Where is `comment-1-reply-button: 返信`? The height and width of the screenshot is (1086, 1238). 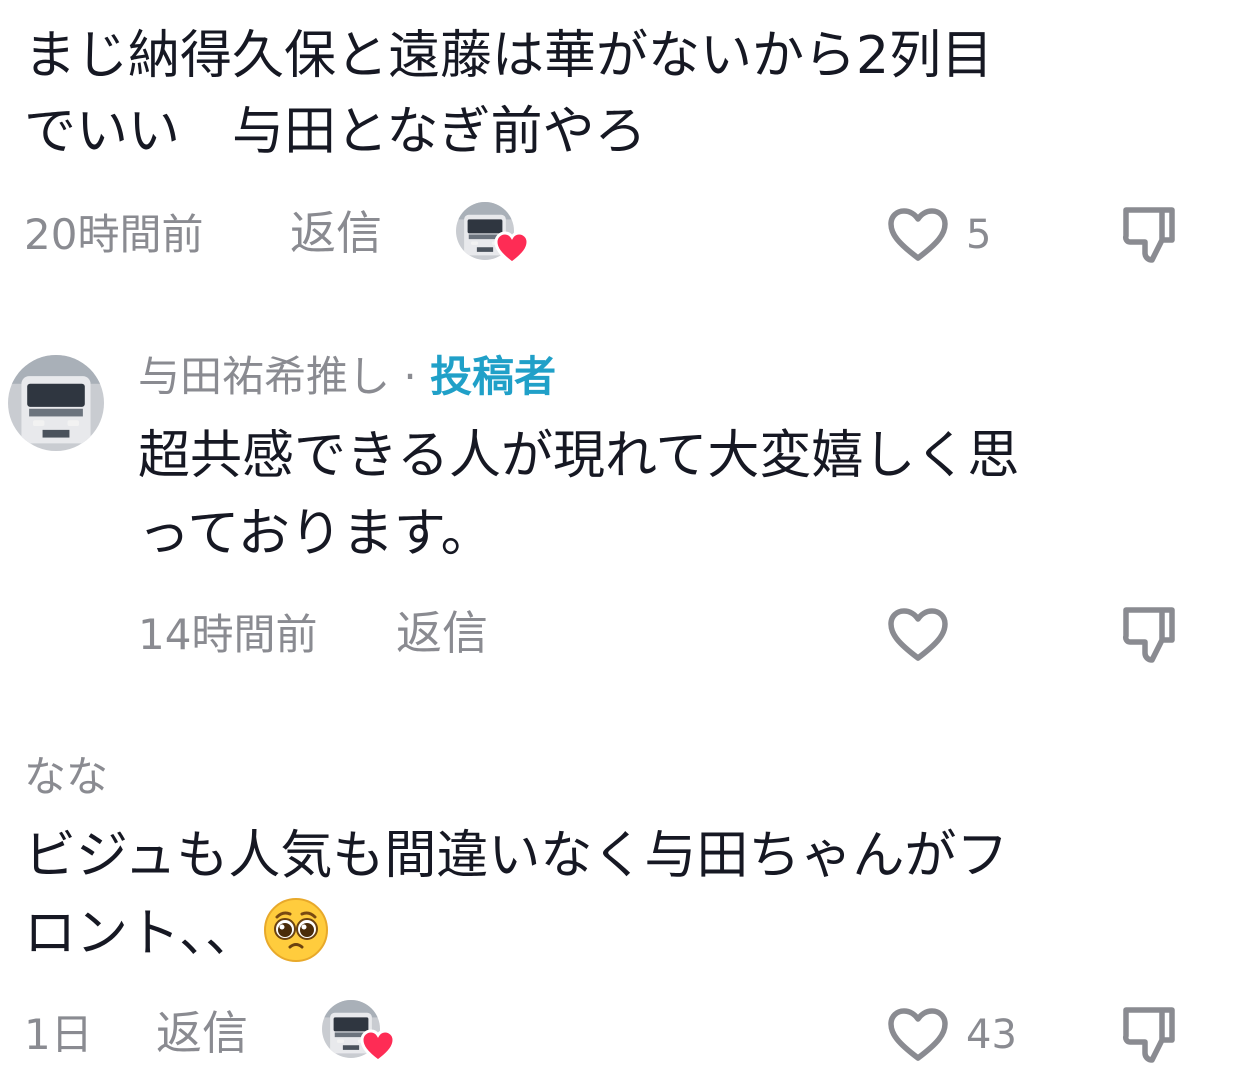 comment-1-reply-button: 返信 is located at coordinates (336, 233).